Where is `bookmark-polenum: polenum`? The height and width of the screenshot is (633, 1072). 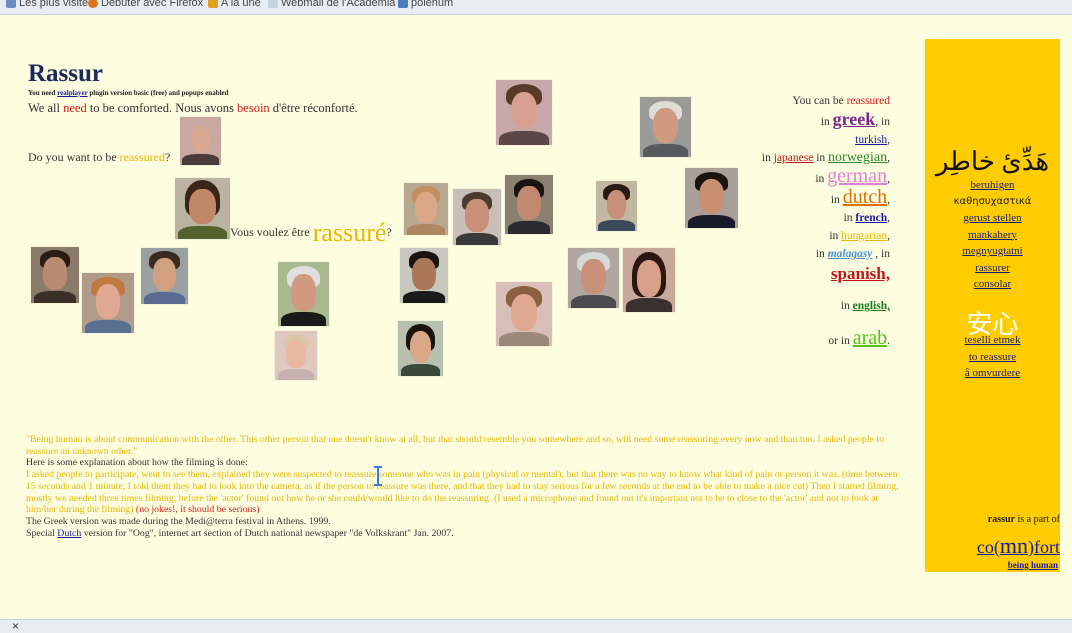
bookmark-polenum: polenum is located at coordinates (425, 4).